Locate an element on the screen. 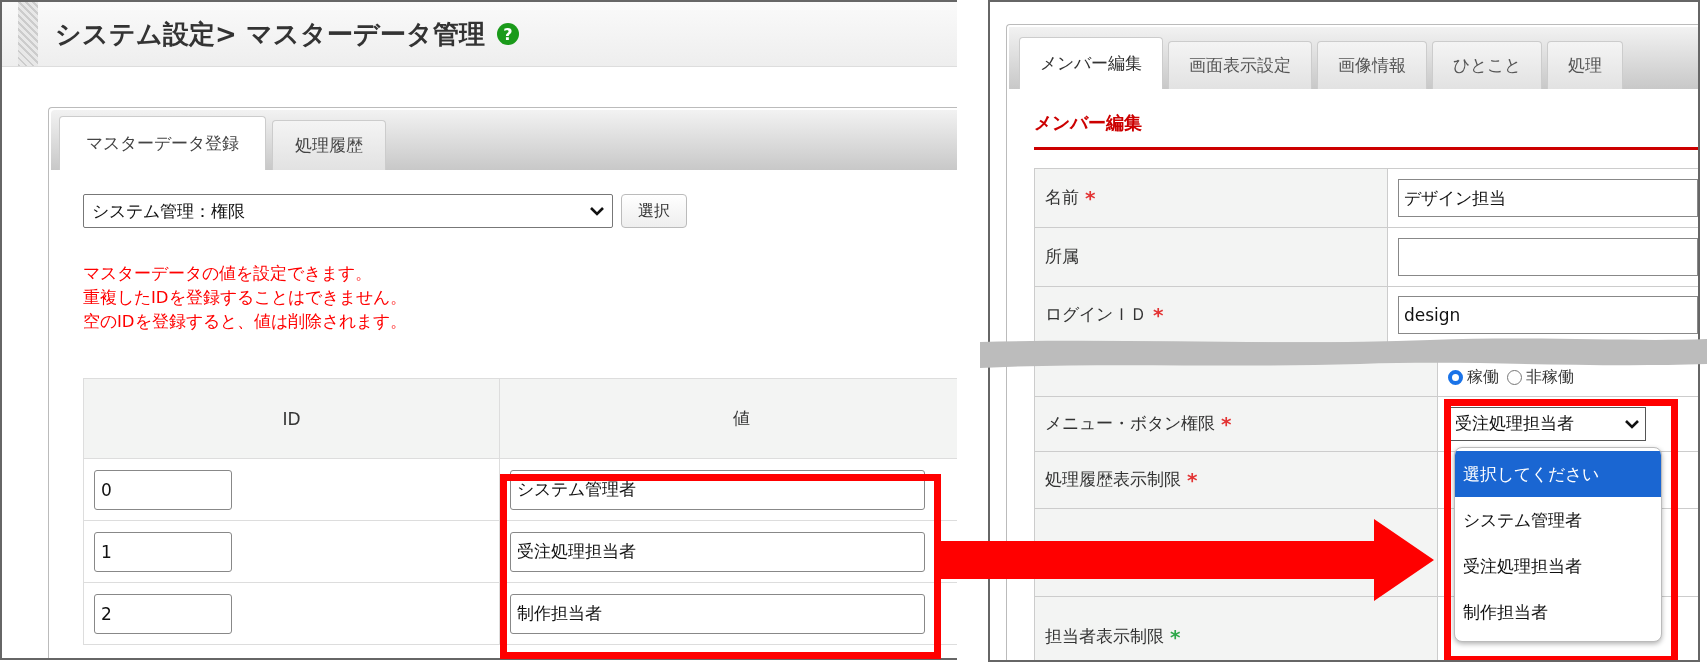 Image resolution: width=1707 pixels, height=672 pixels. tab: マスターデータ登録 is located at coordinates (162, 143).